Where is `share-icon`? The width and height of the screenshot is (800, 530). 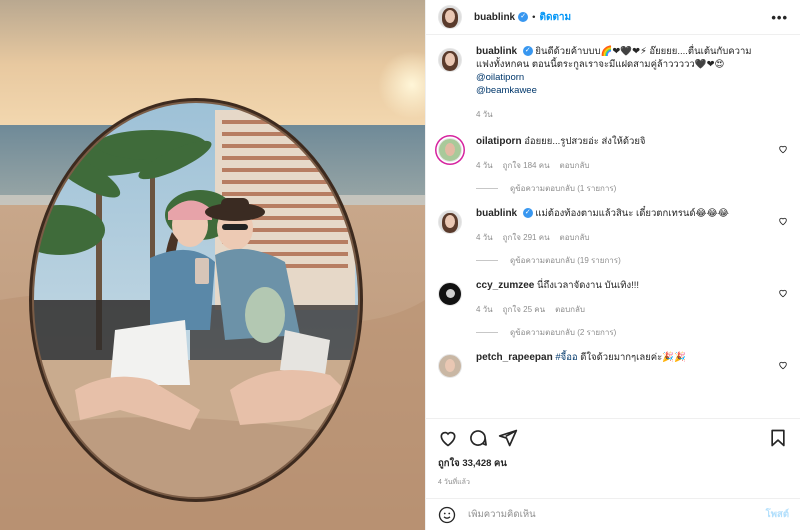
share-icon is located at coordinates (508, 438).